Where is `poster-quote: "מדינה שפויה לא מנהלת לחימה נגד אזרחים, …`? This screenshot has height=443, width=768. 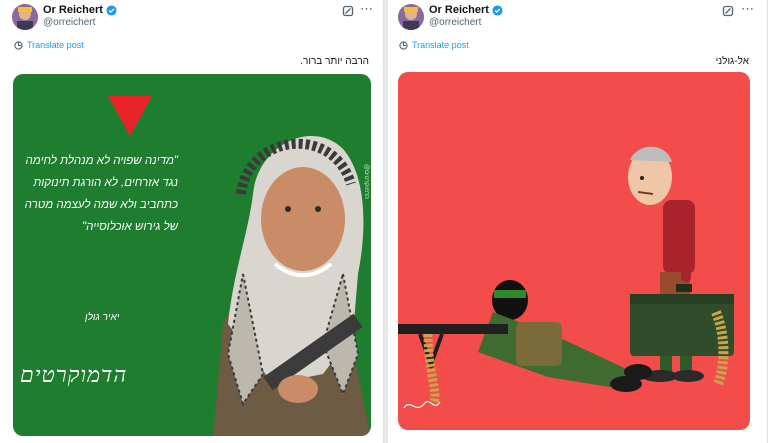
poster-quote: "מדינה שפויה לא מנהלת לחימה נגד אזרחים, … is located at coordinates (101, 194).